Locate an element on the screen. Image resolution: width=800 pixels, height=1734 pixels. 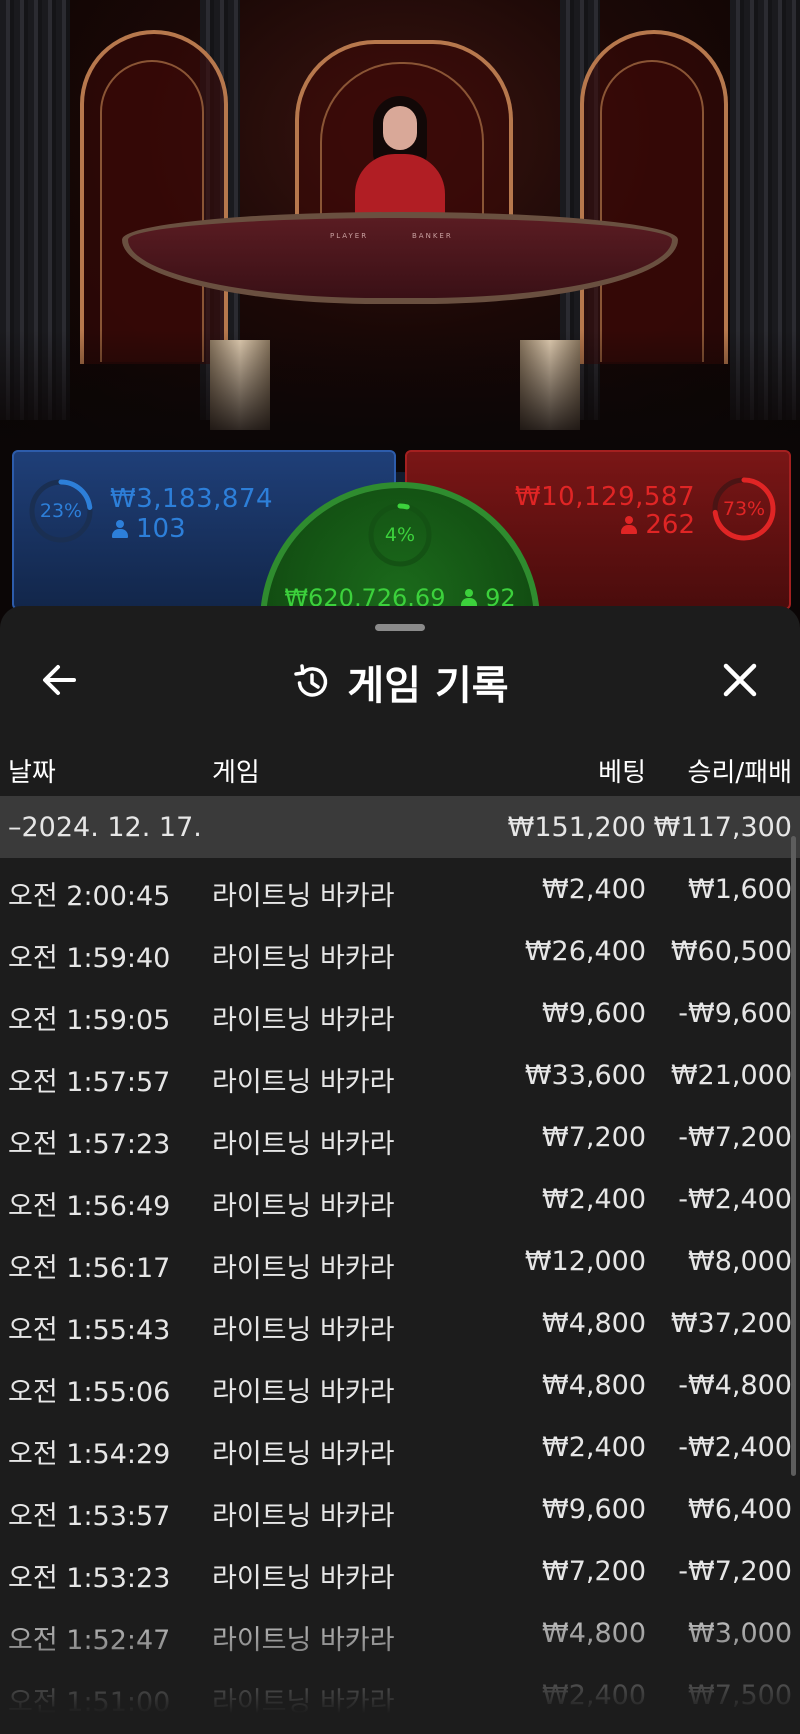
table-label-banker: BANKER is located at coordinates (432, 236).